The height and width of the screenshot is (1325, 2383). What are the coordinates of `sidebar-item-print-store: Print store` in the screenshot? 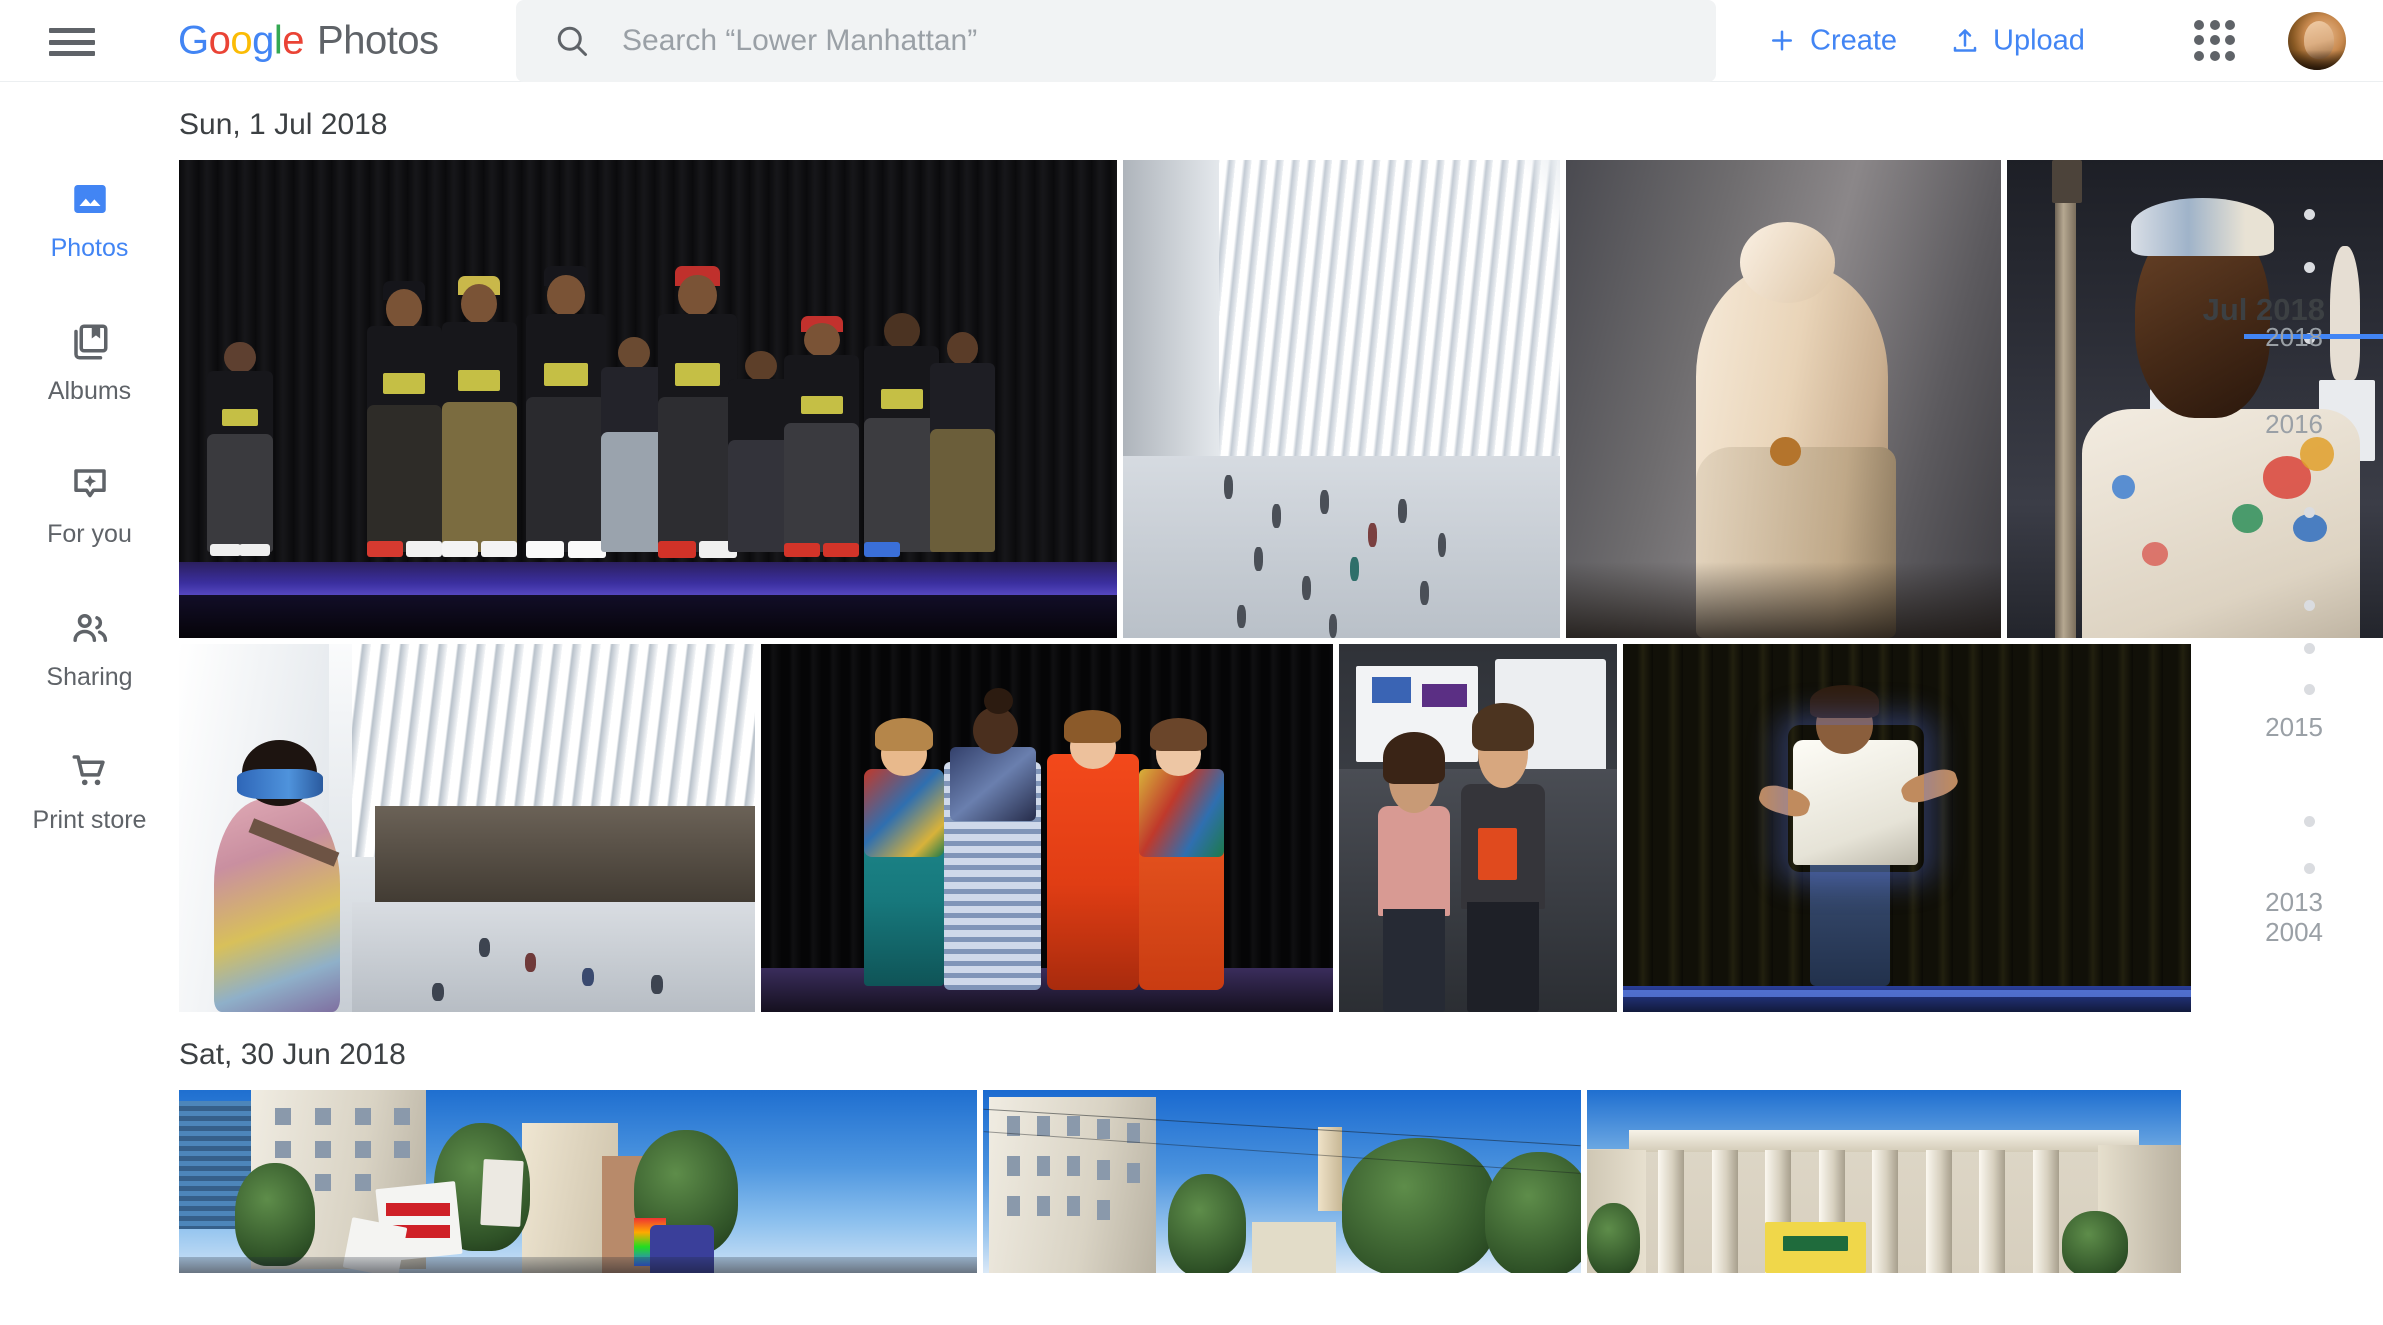 It's located at (89, 791).